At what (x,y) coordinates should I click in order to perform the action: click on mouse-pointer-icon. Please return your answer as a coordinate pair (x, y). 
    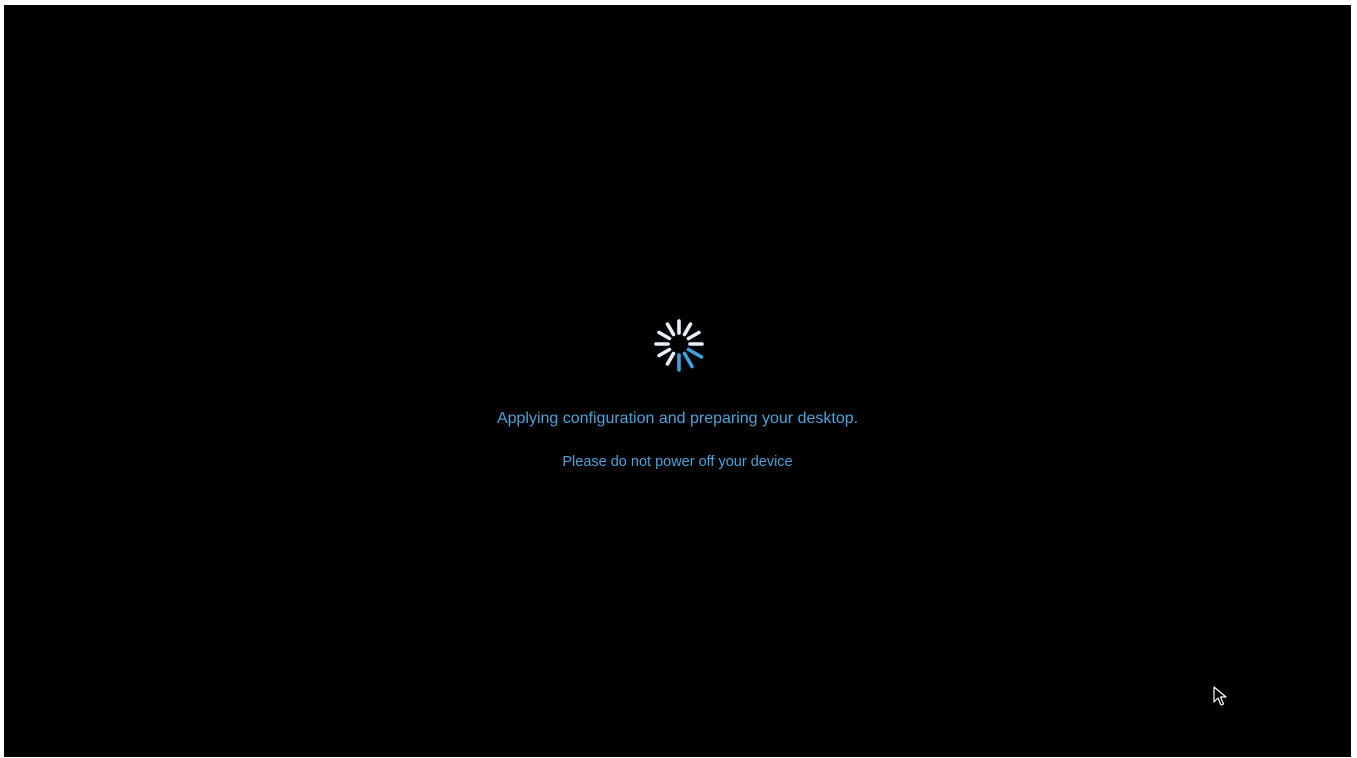
    Looking at the image, I should click on (1220, 696).